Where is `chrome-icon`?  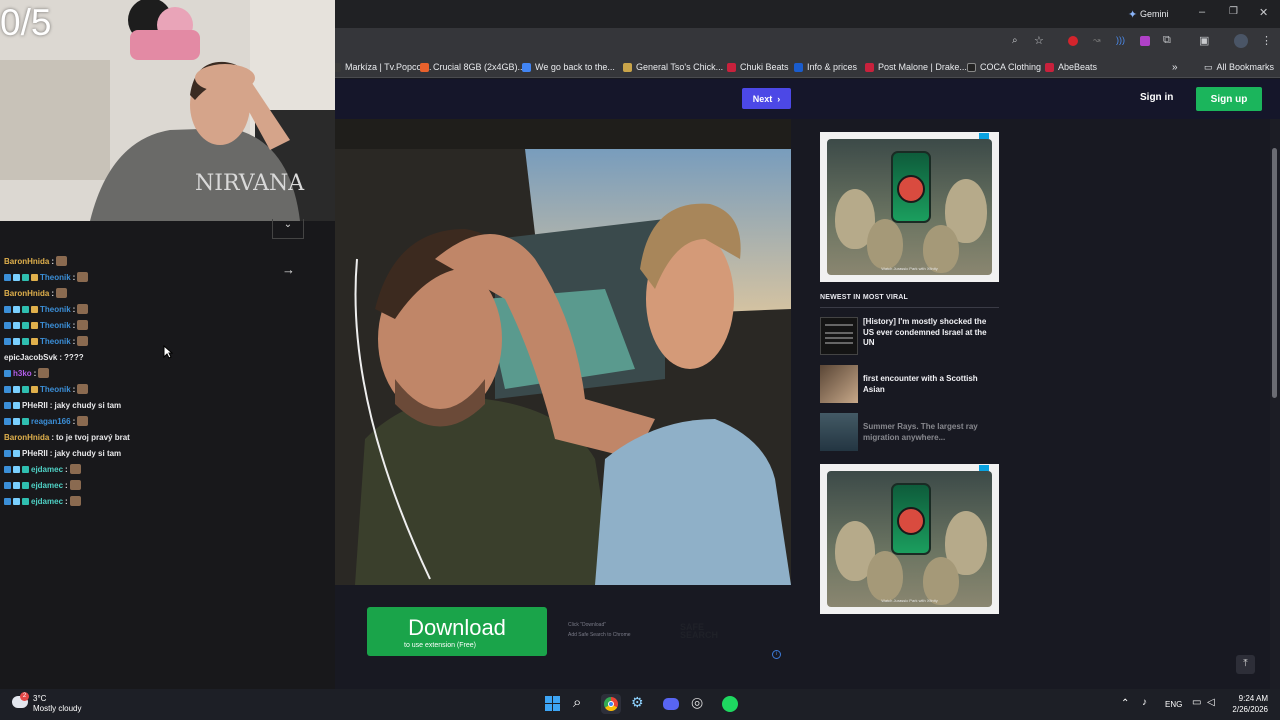 chrome-icon is located at coordinates (611, 704).